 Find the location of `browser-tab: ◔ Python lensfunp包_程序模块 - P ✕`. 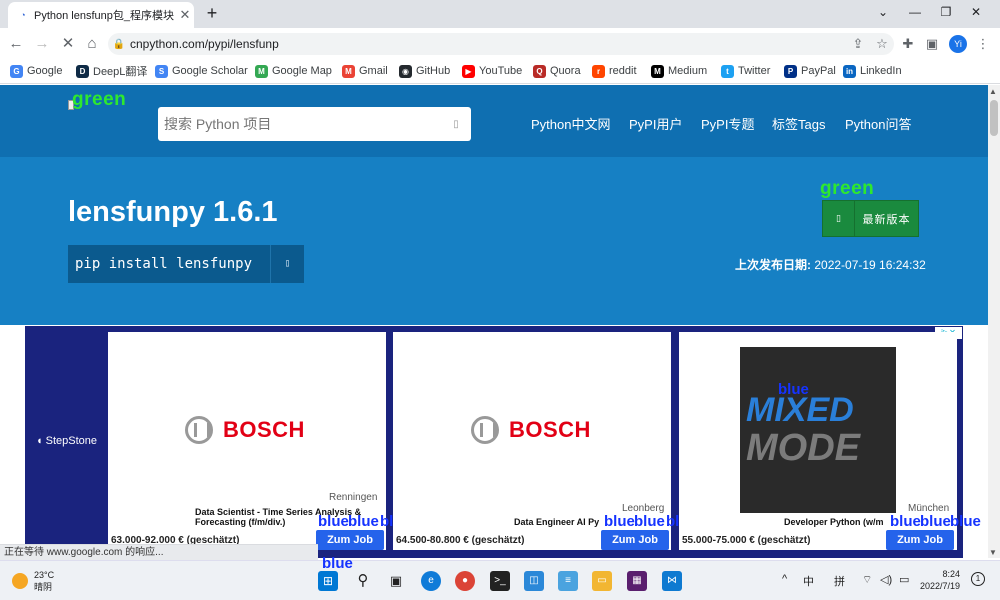

browser-tab: ◔ Python lensfunp包_程序模块 - P ✕ is located at coordinates (101, 15).